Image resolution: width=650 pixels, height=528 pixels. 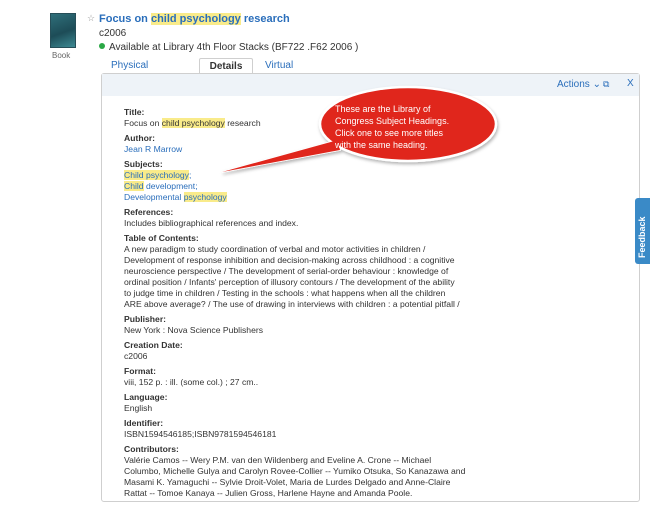 I want to click on feedback-tab: Feedback, so click(x=642, y=231).